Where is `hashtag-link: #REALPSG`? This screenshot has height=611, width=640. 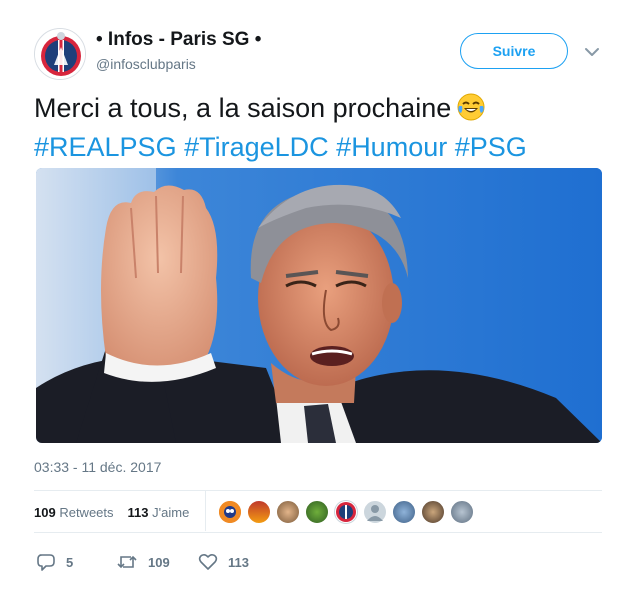
hashtag-link: #REALPSG is located at coordinates (105, 147).